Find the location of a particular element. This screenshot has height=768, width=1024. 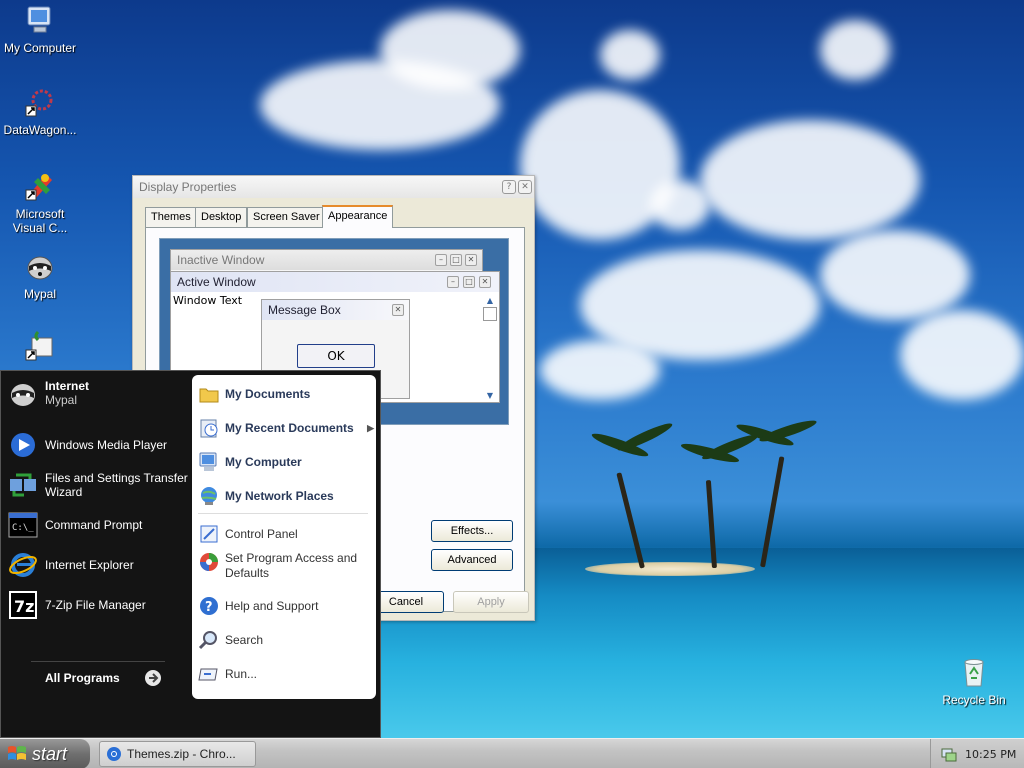

folder-icon is located at coordinates (209, 395).